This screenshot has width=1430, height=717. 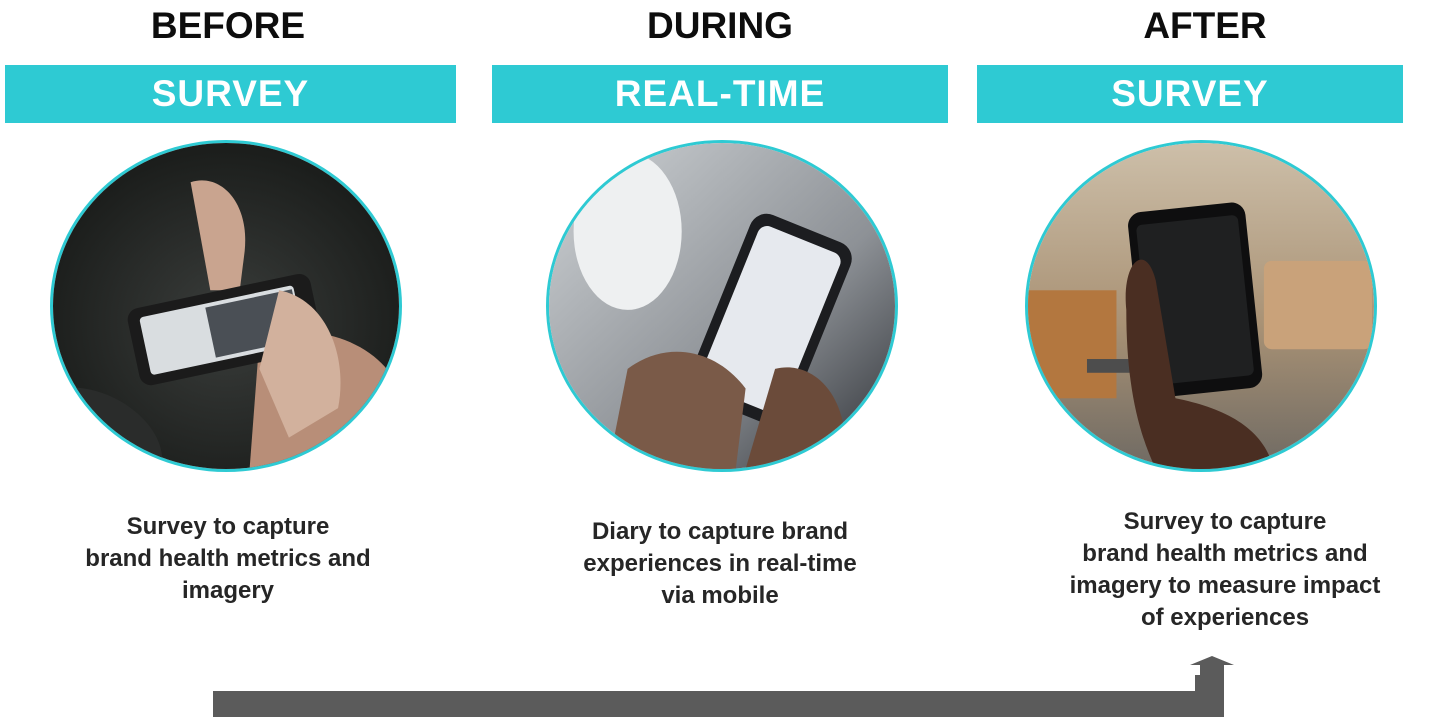 I want to click on phase-heading: DURING, so click(x=720, y=25).